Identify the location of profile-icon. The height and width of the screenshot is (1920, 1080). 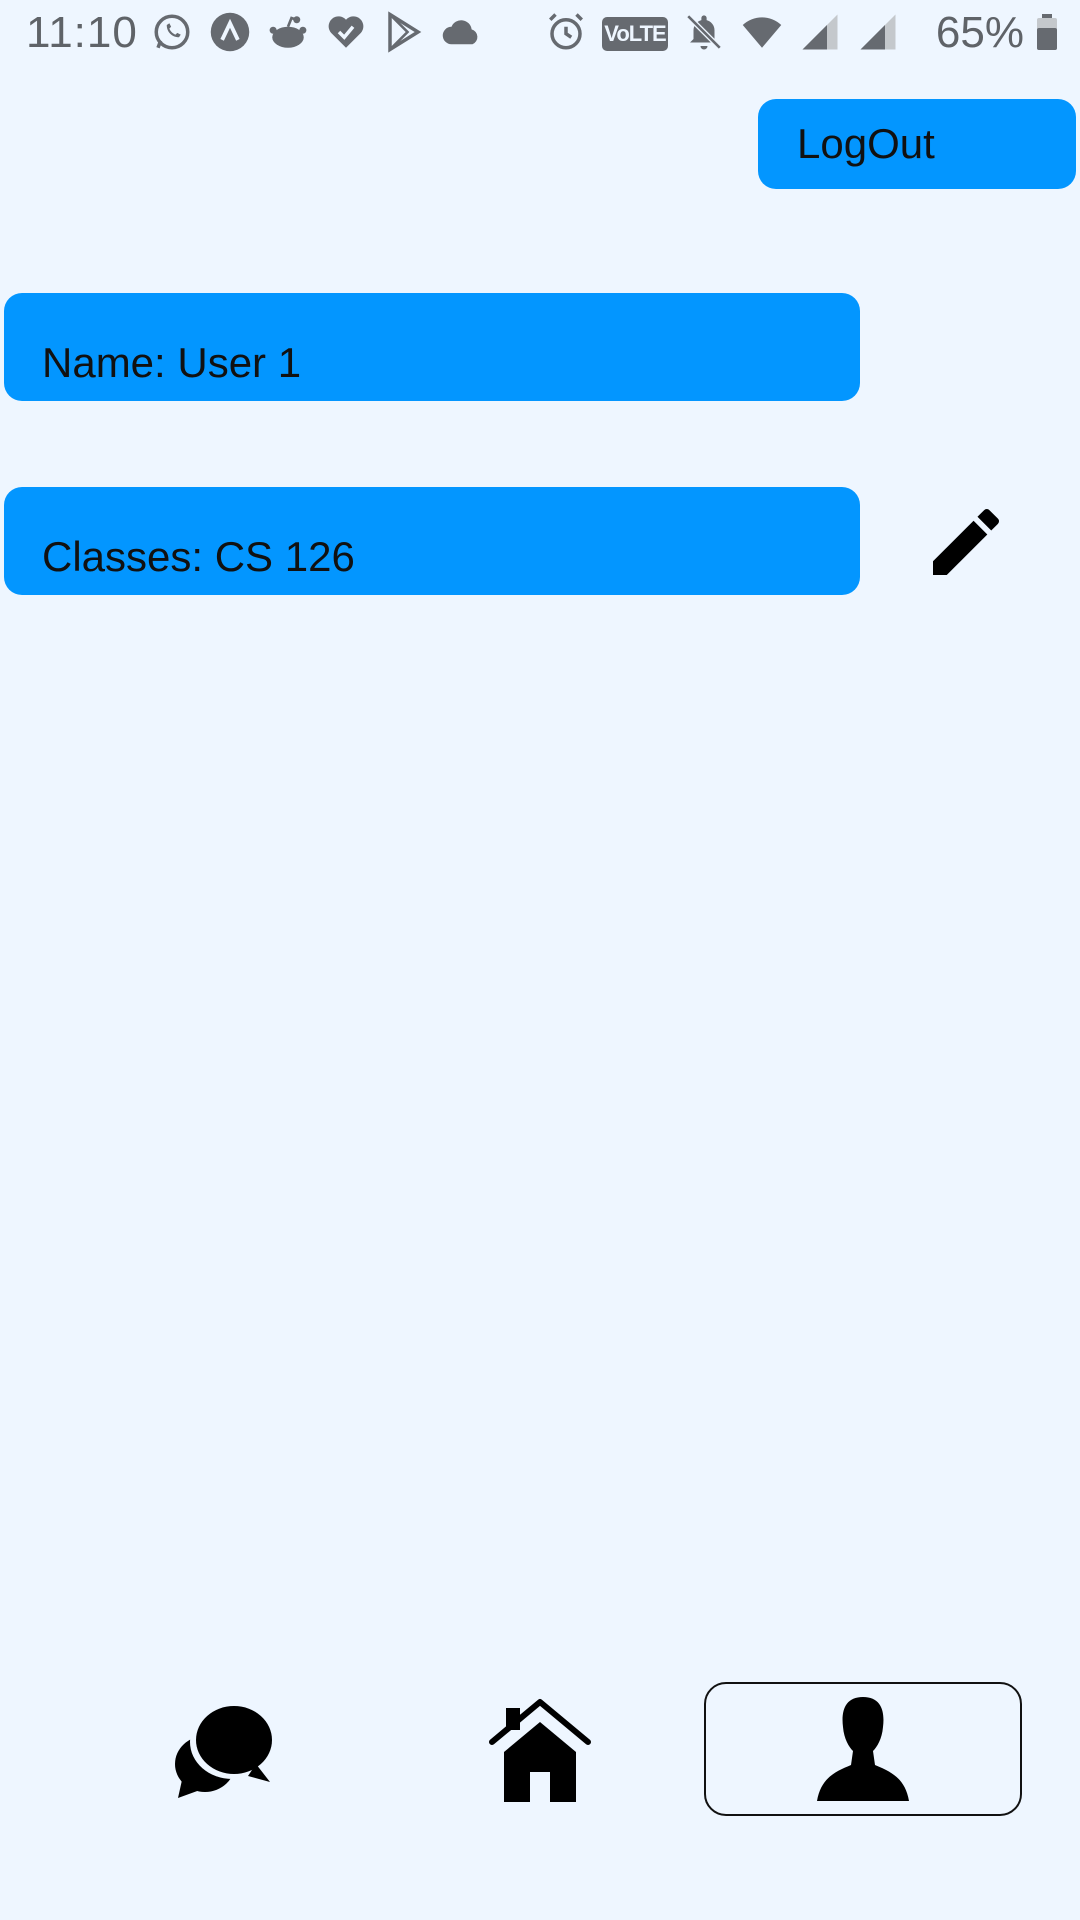
(863, 1749).